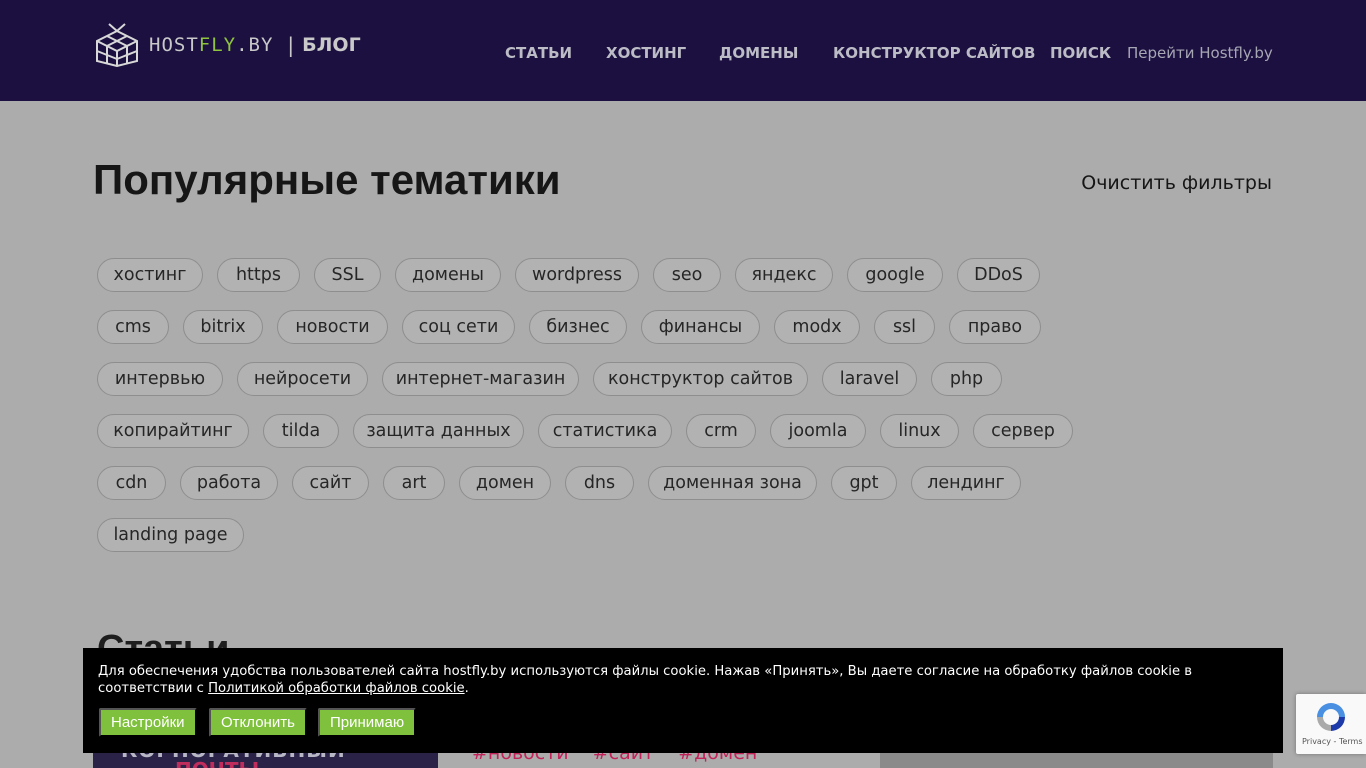 This screenshot has height=768, width=1366. I want to click on recaptcha-badge: Privacy - Terms, so click(1331, 724).